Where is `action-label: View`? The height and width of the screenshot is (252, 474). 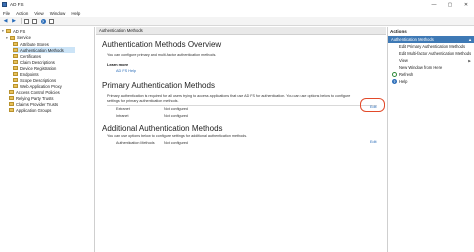
action-label: View is located at coordinates (403, 60).